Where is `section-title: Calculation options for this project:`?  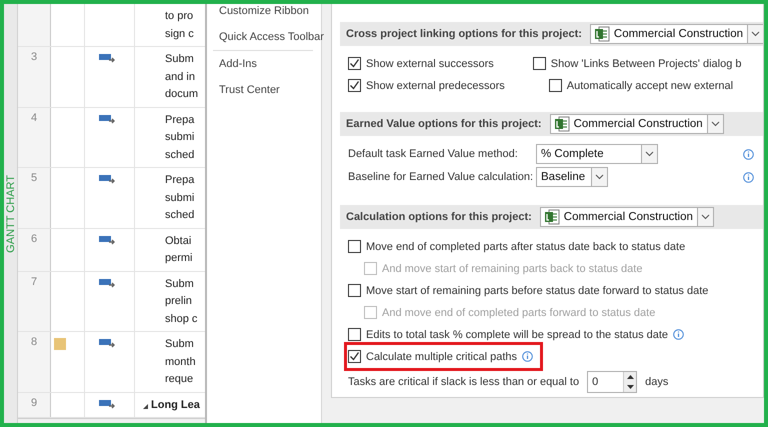
section-title: Calculation options for this project: is located at coordinates (439, 217).